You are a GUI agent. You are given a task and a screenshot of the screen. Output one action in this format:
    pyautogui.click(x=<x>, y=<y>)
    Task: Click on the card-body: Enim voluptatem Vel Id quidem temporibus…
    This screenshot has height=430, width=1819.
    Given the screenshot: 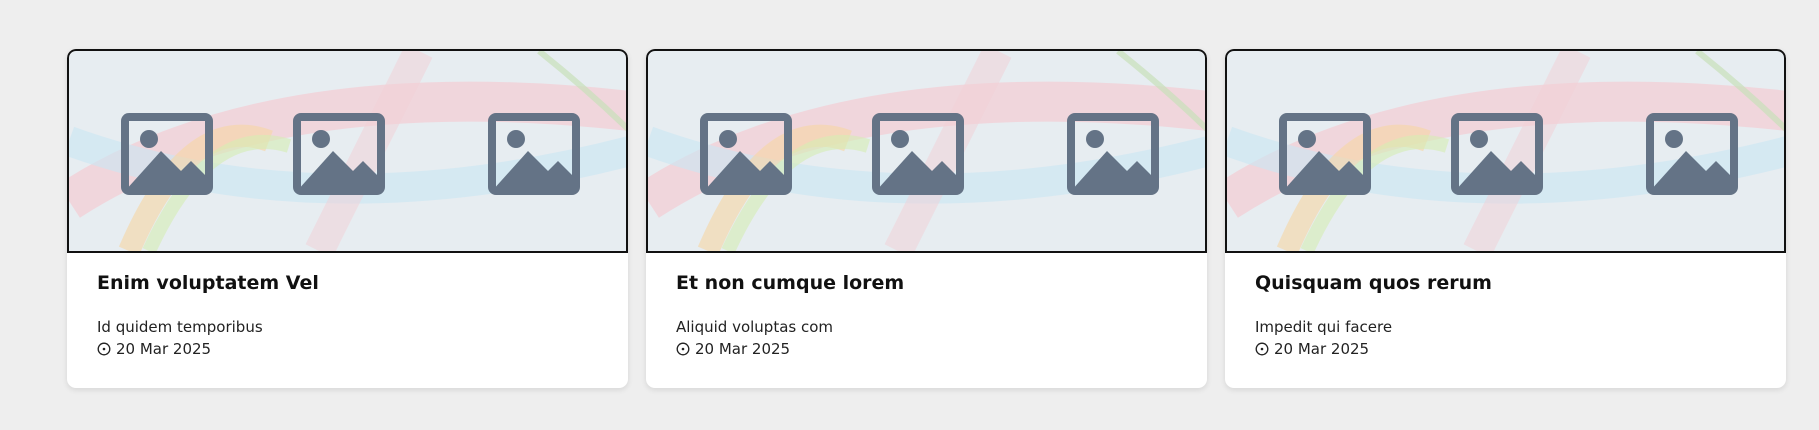 What is the action you would take?
    pyautogui.click(x=347, y=306)
    